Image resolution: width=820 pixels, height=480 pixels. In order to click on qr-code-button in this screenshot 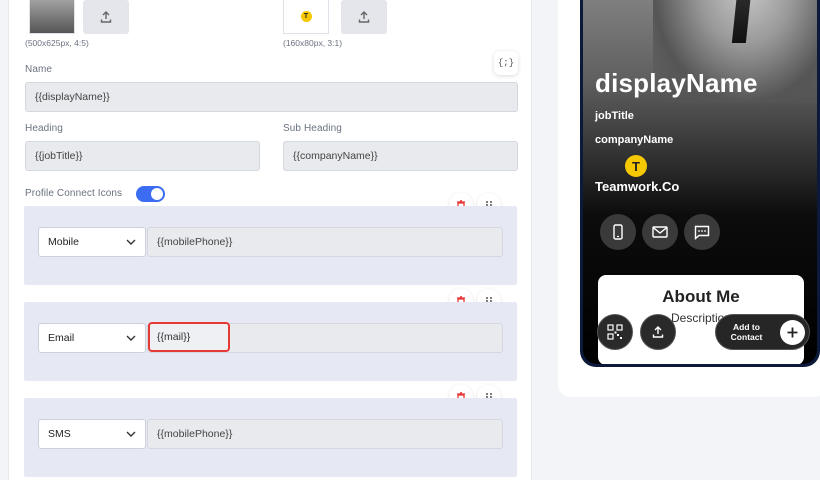, I will do `click(615, 332)`.